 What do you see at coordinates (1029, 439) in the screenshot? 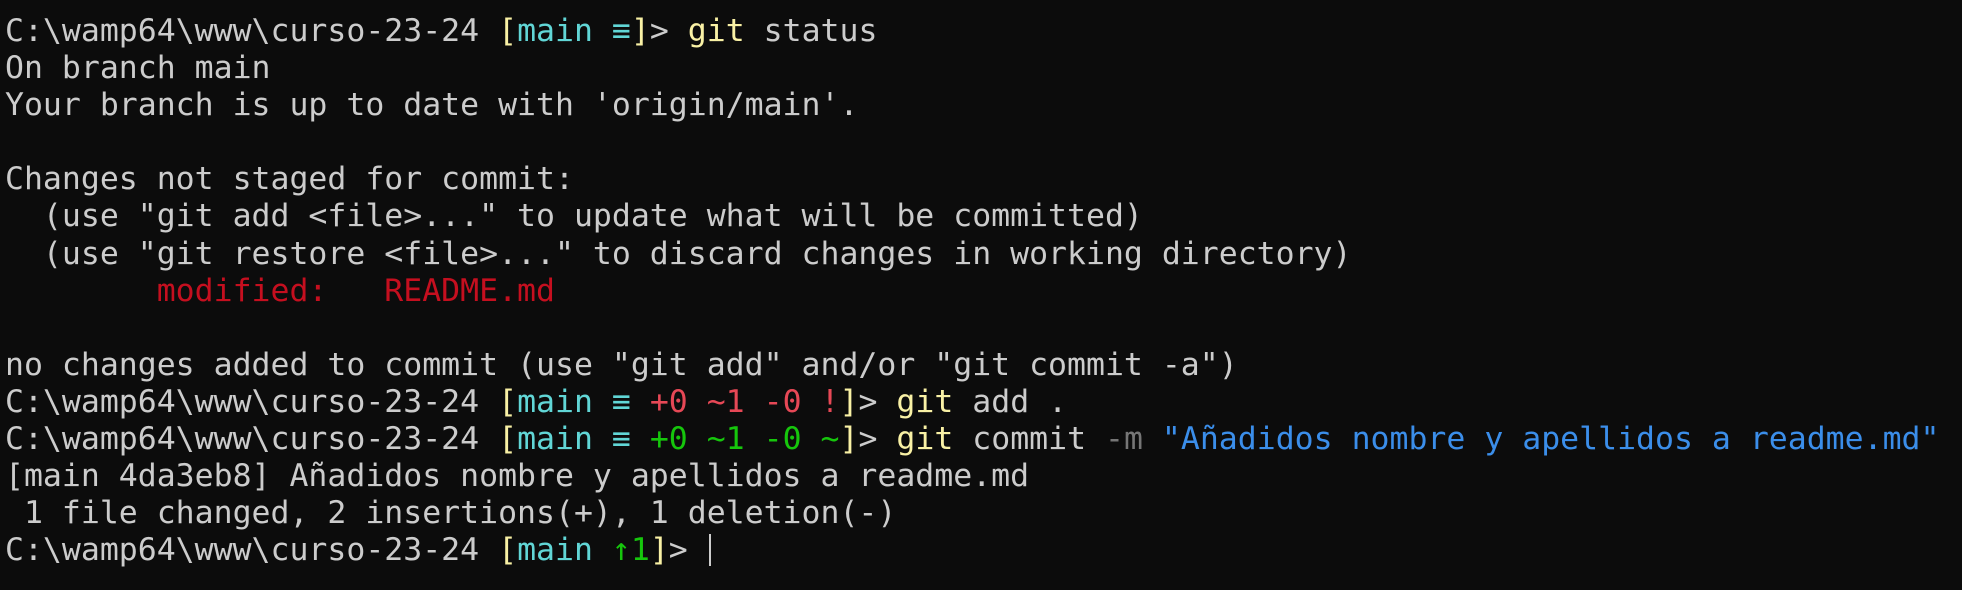
I see `terminal-text-segment: commit` at bounding box center [1029, 439].